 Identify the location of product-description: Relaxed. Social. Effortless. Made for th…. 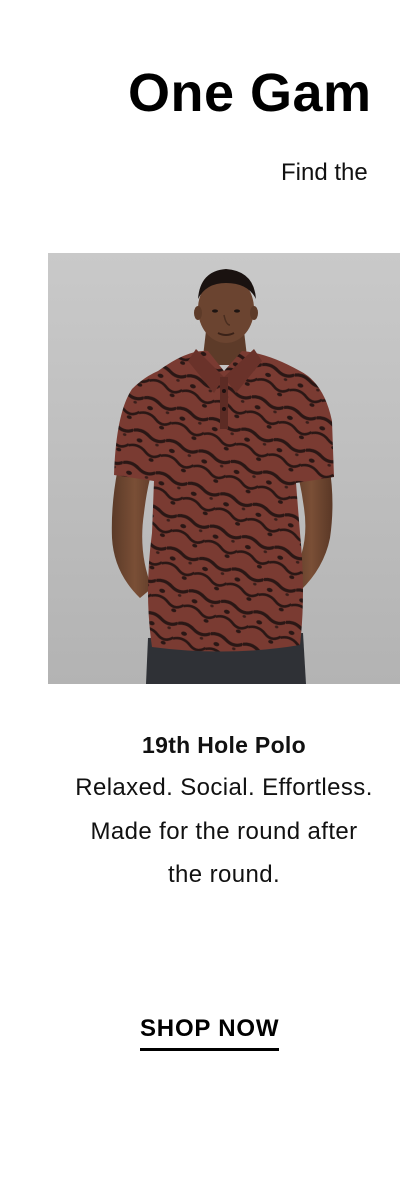
(224, 831).